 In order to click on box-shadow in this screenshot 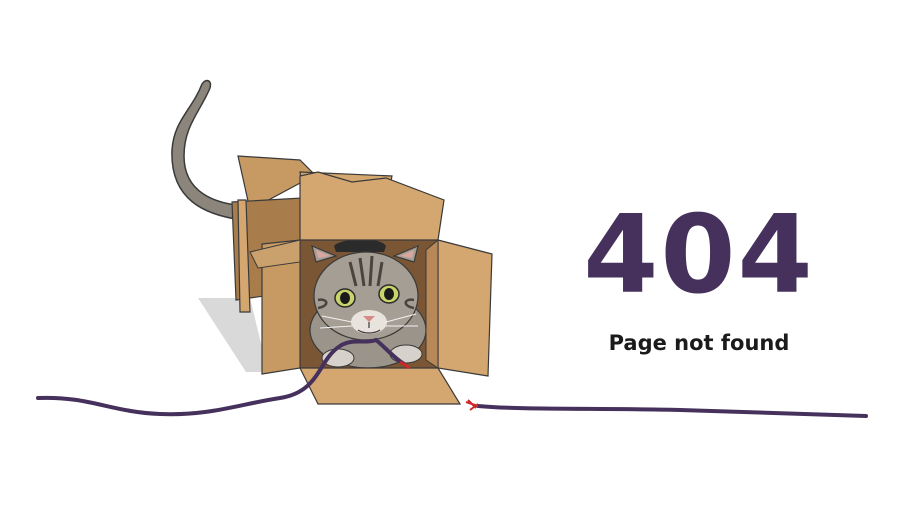, I will do `click(233, 335)`.